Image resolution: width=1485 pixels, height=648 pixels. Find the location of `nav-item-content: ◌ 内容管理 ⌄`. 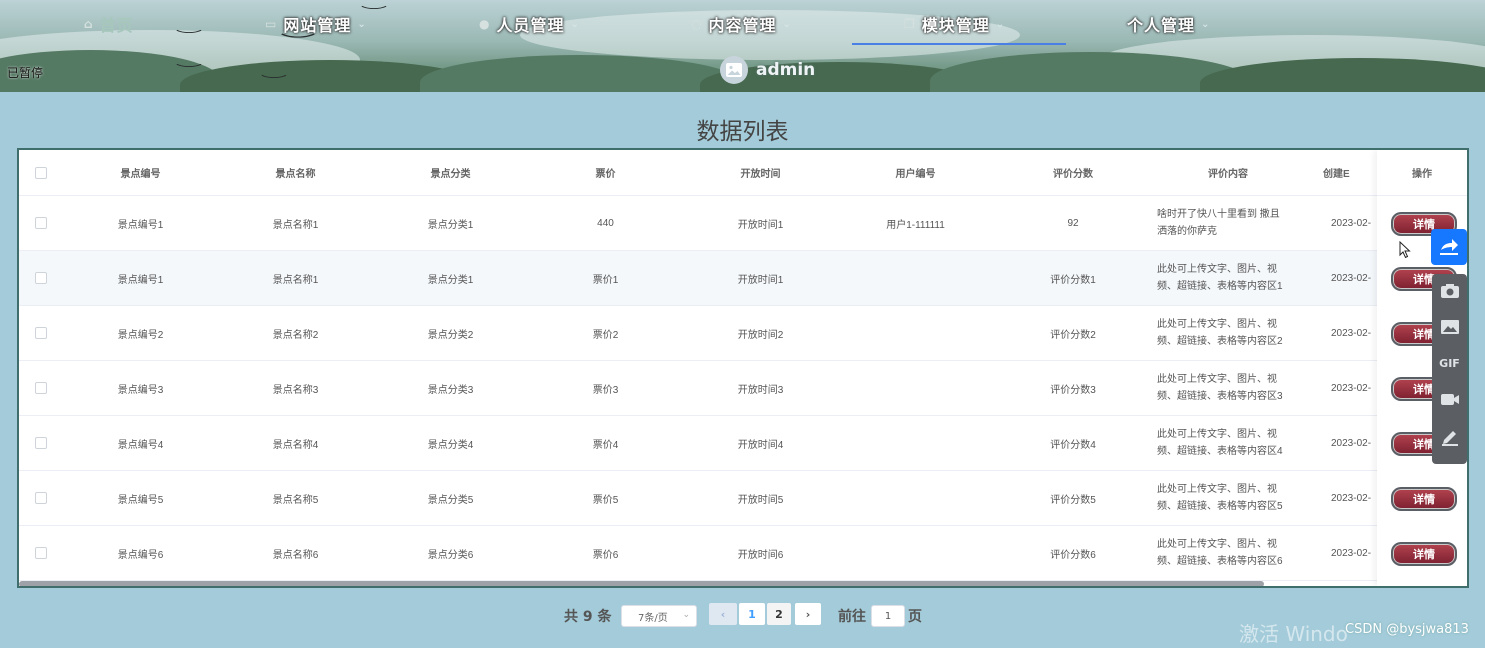

nav-item-content: ◌ 内容管理 ⌄ is located at coordinates (741, 24).